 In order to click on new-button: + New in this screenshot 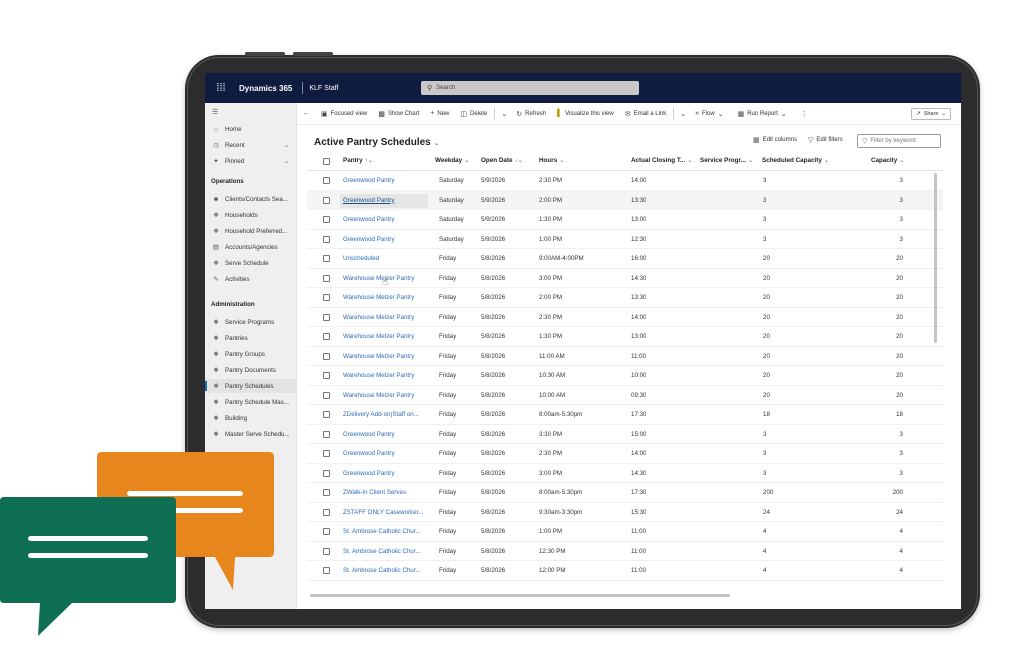, I will do `click(439, 113)`.